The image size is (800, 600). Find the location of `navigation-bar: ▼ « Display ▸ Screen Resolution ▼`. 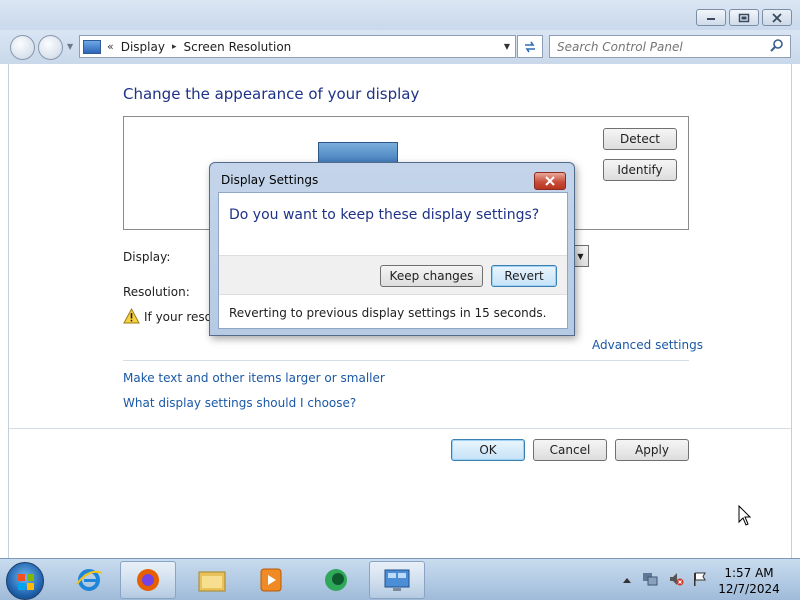

navigation-bar: ▼ « Display ▸ Screen Resolution ▼ is located at coordinates (400, 47).